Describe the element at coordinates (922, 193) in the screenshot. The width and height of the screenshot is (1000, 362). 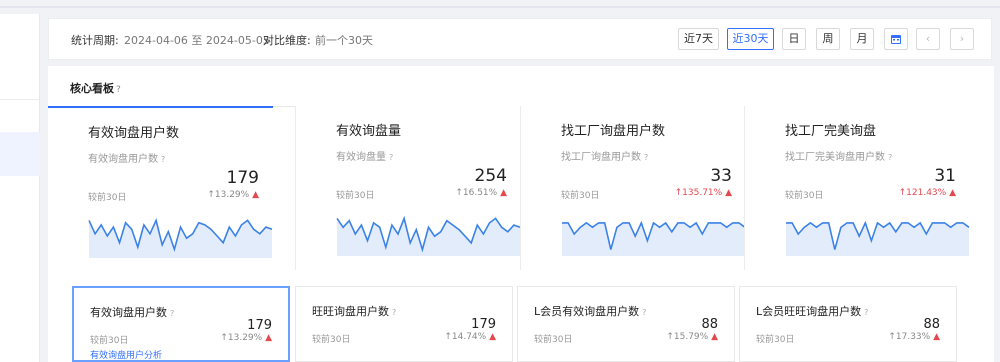
I see `change-value: ↑121.43%` at that location.